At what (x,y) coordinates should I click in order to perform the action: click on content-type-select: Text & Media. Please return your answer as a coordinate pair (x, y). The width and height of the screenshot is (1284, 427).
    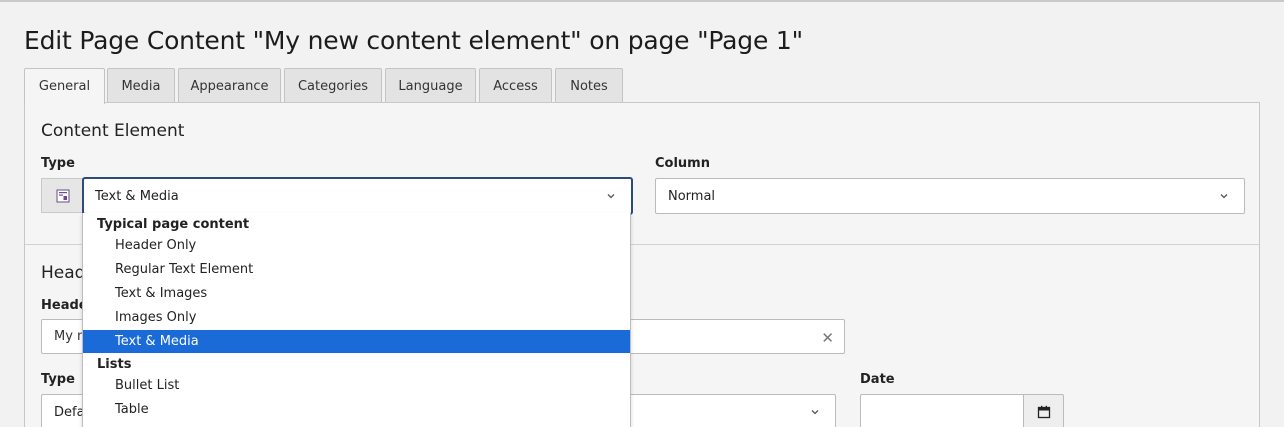
    Looking at the image, I should click on (357, 196).